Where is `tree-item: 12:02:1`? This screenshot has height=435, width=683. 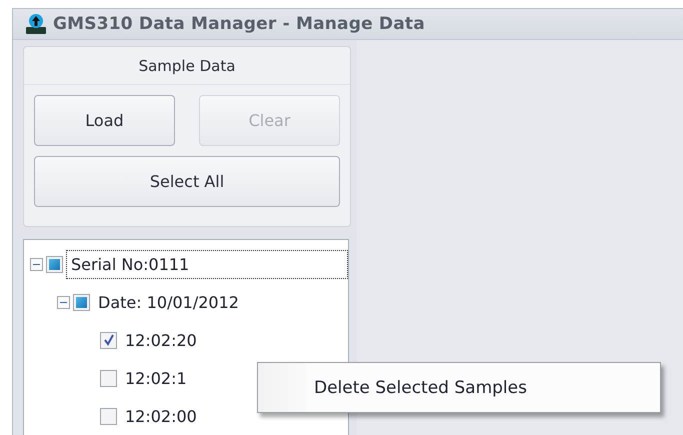 tree-item: 12:02:1 is located at coordinates (156, 378).